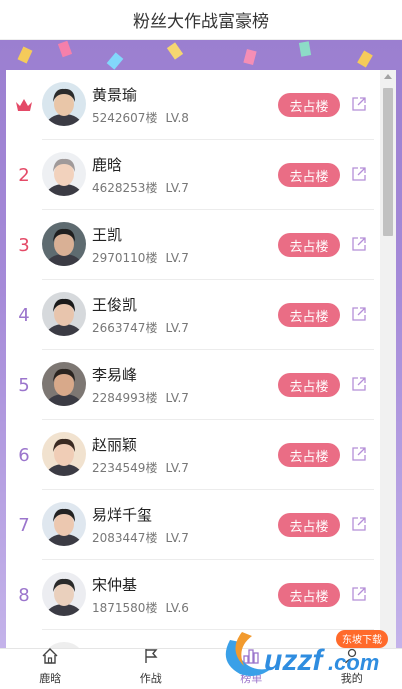  I want to click on star-name: 李易峰, so click(115, 375).